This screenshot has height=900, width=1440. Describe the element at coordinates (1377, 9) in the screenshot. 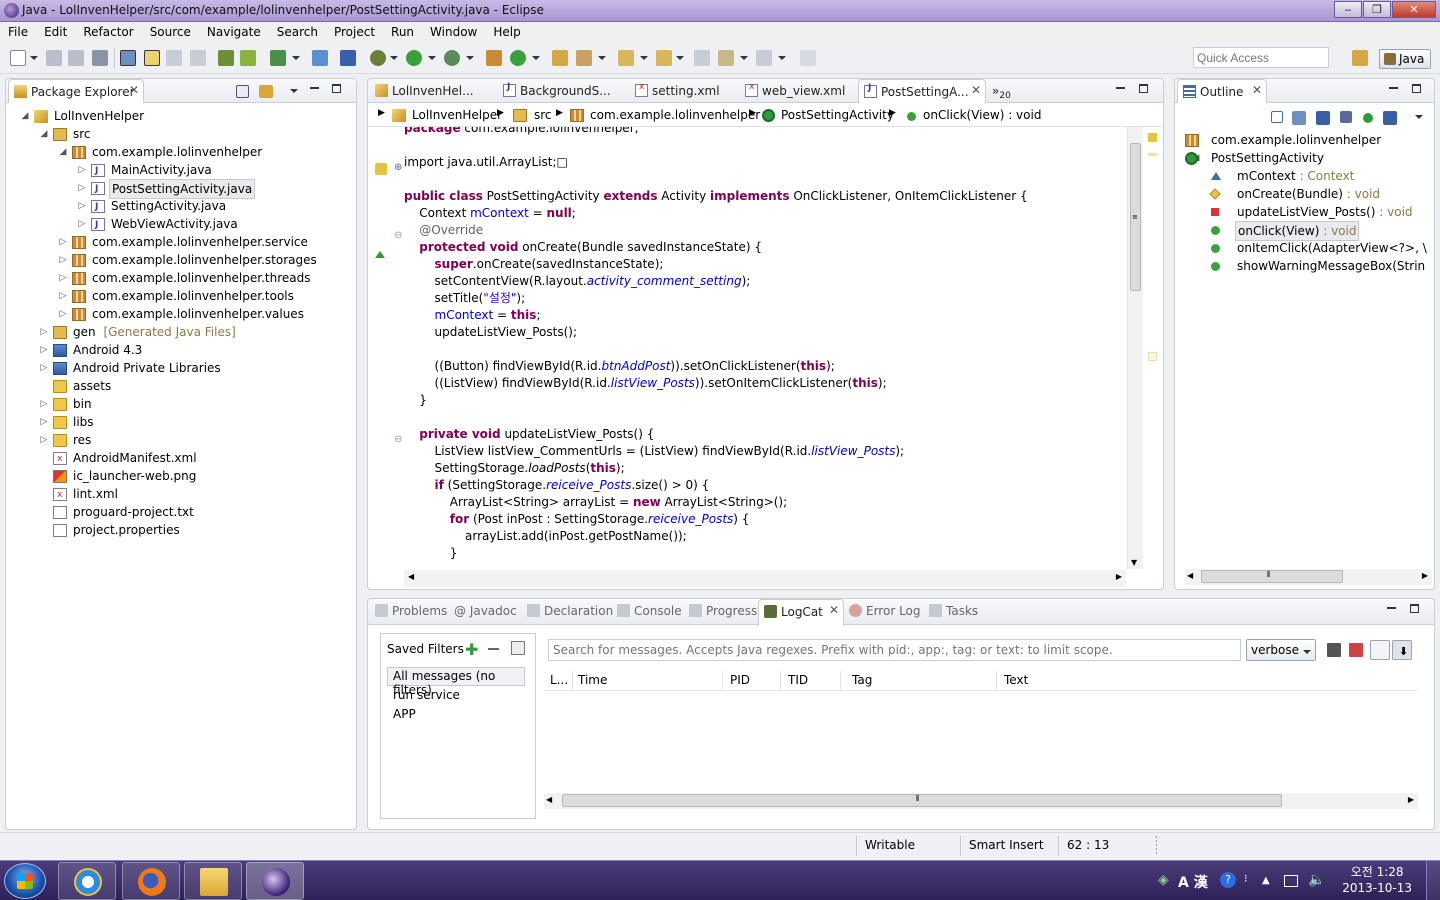

I see `restore-button: ❐` at that location.